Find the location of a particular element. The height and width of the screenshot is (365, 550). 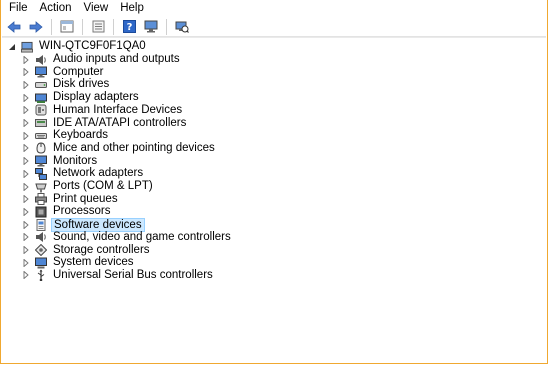

tree-item-label: Monitors is located at coordinates (75, 160).